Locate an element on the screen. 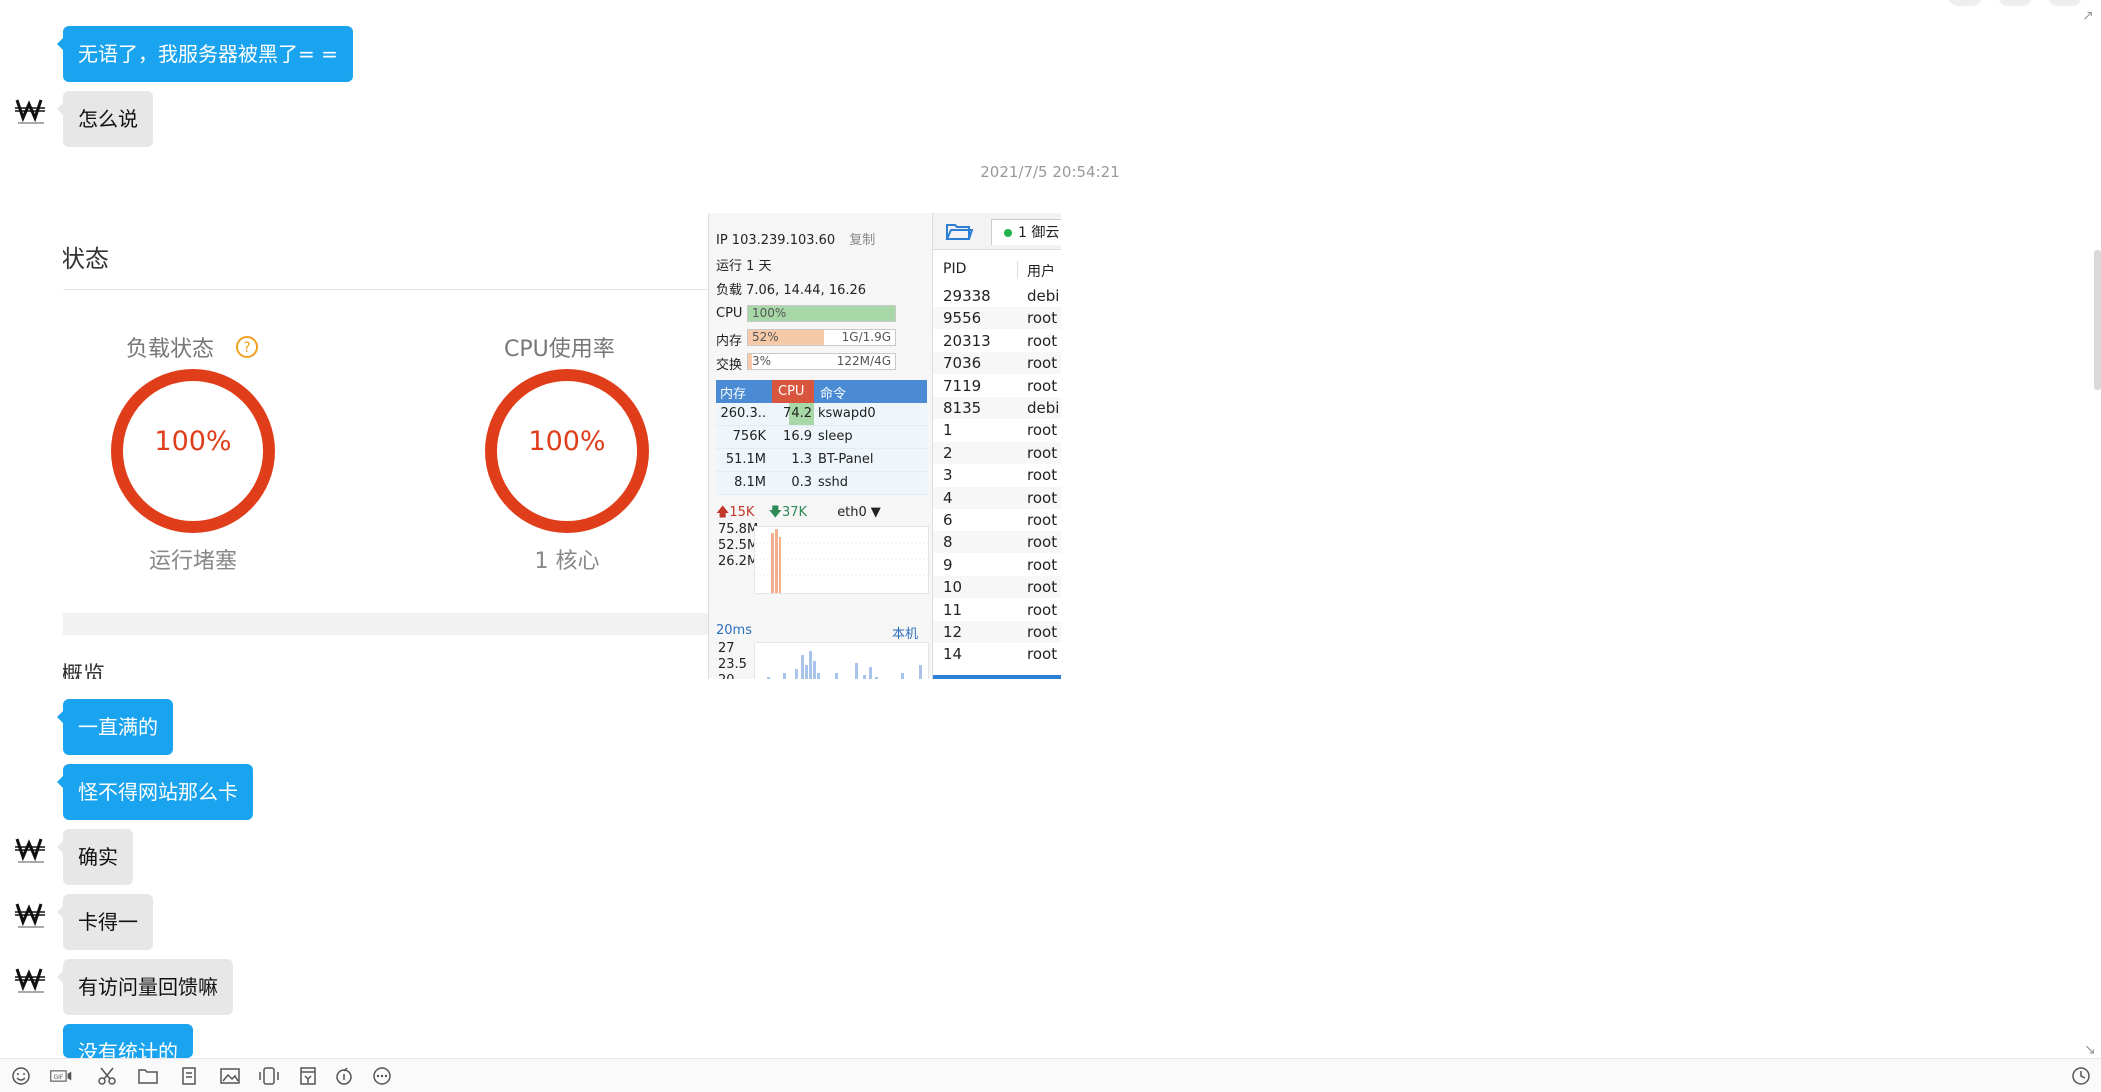  chat-bubble-incoming: 确实 is located at coordinates (95, 857).